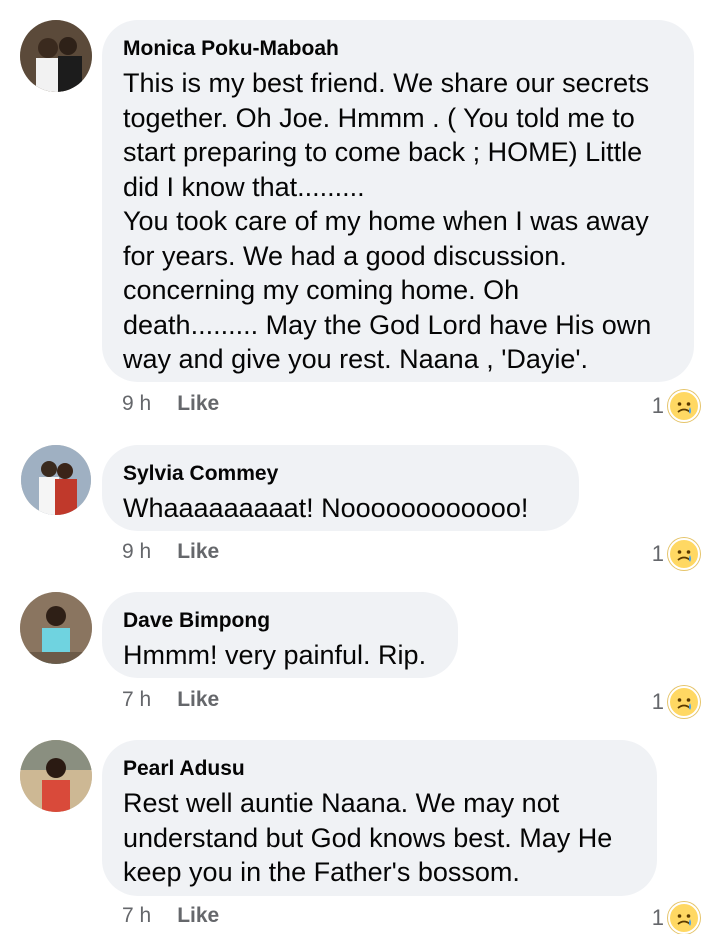  I want to click on comment-author: Pearl Adusu, so click(379, 769).